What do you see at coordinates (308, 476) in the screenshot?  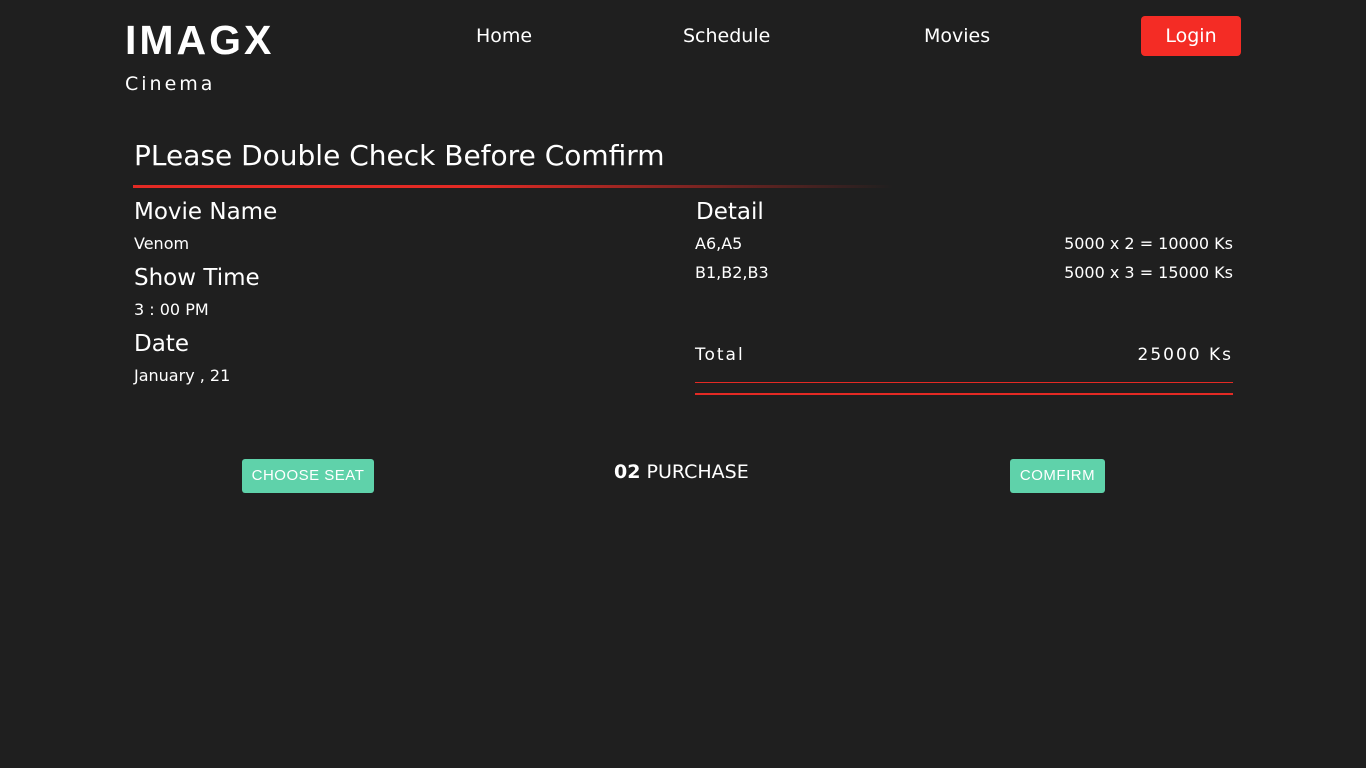 I see `choose-seat-button: CHOOSE SEAT` at bounding box center [308, 476].